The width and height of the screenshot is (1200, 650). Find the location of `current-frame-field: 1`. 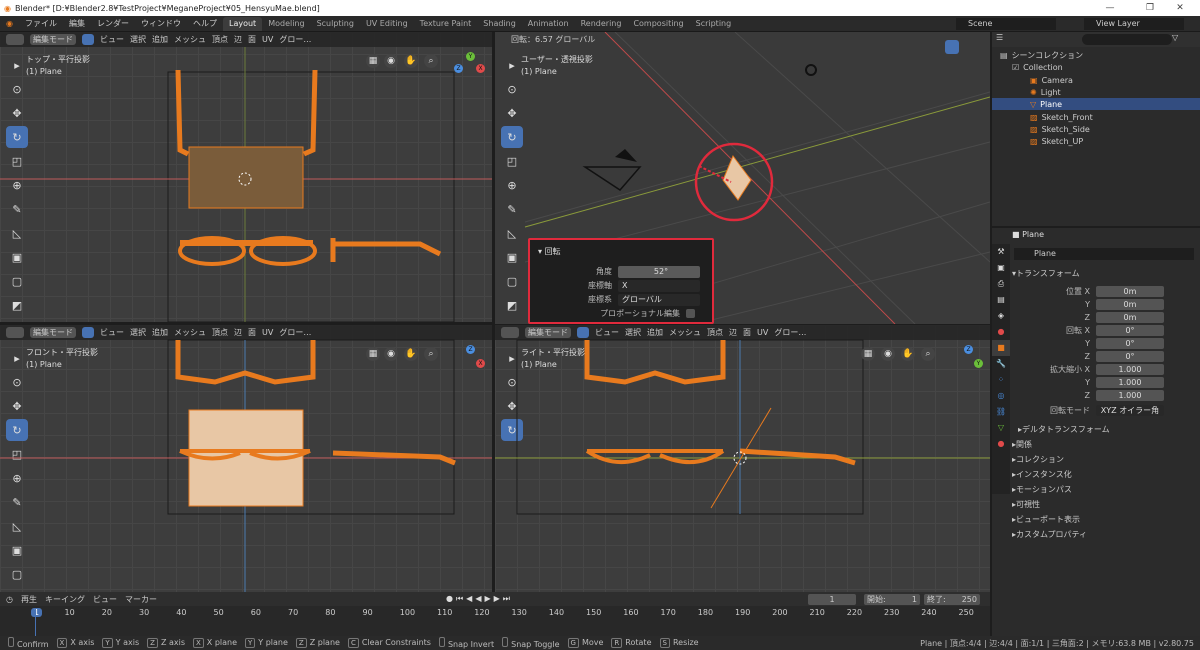

current-frame-field: 1 is located at coordinates (832, 599).